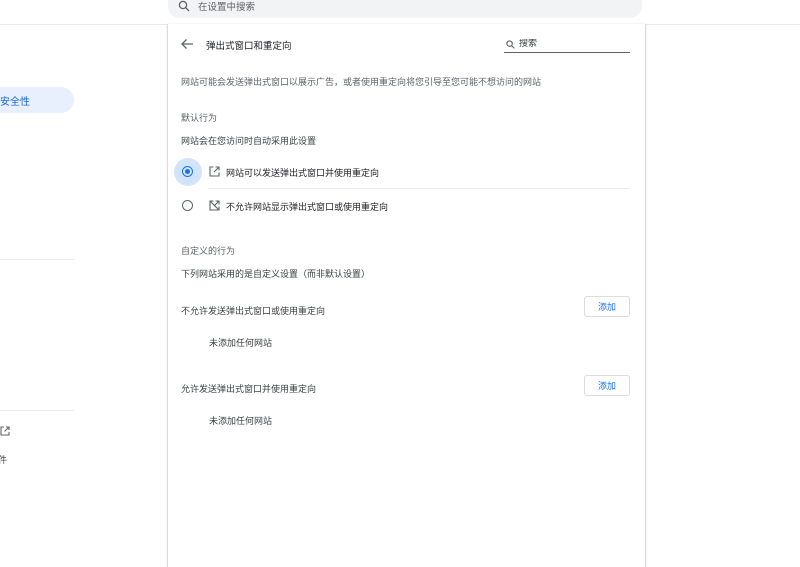 Image resolution: width=800 pixels, height=567 pixels. Describe the element at coordinates (15, 102) in the screenshot. I see `sidebar-item-label: 安全性` at that location.